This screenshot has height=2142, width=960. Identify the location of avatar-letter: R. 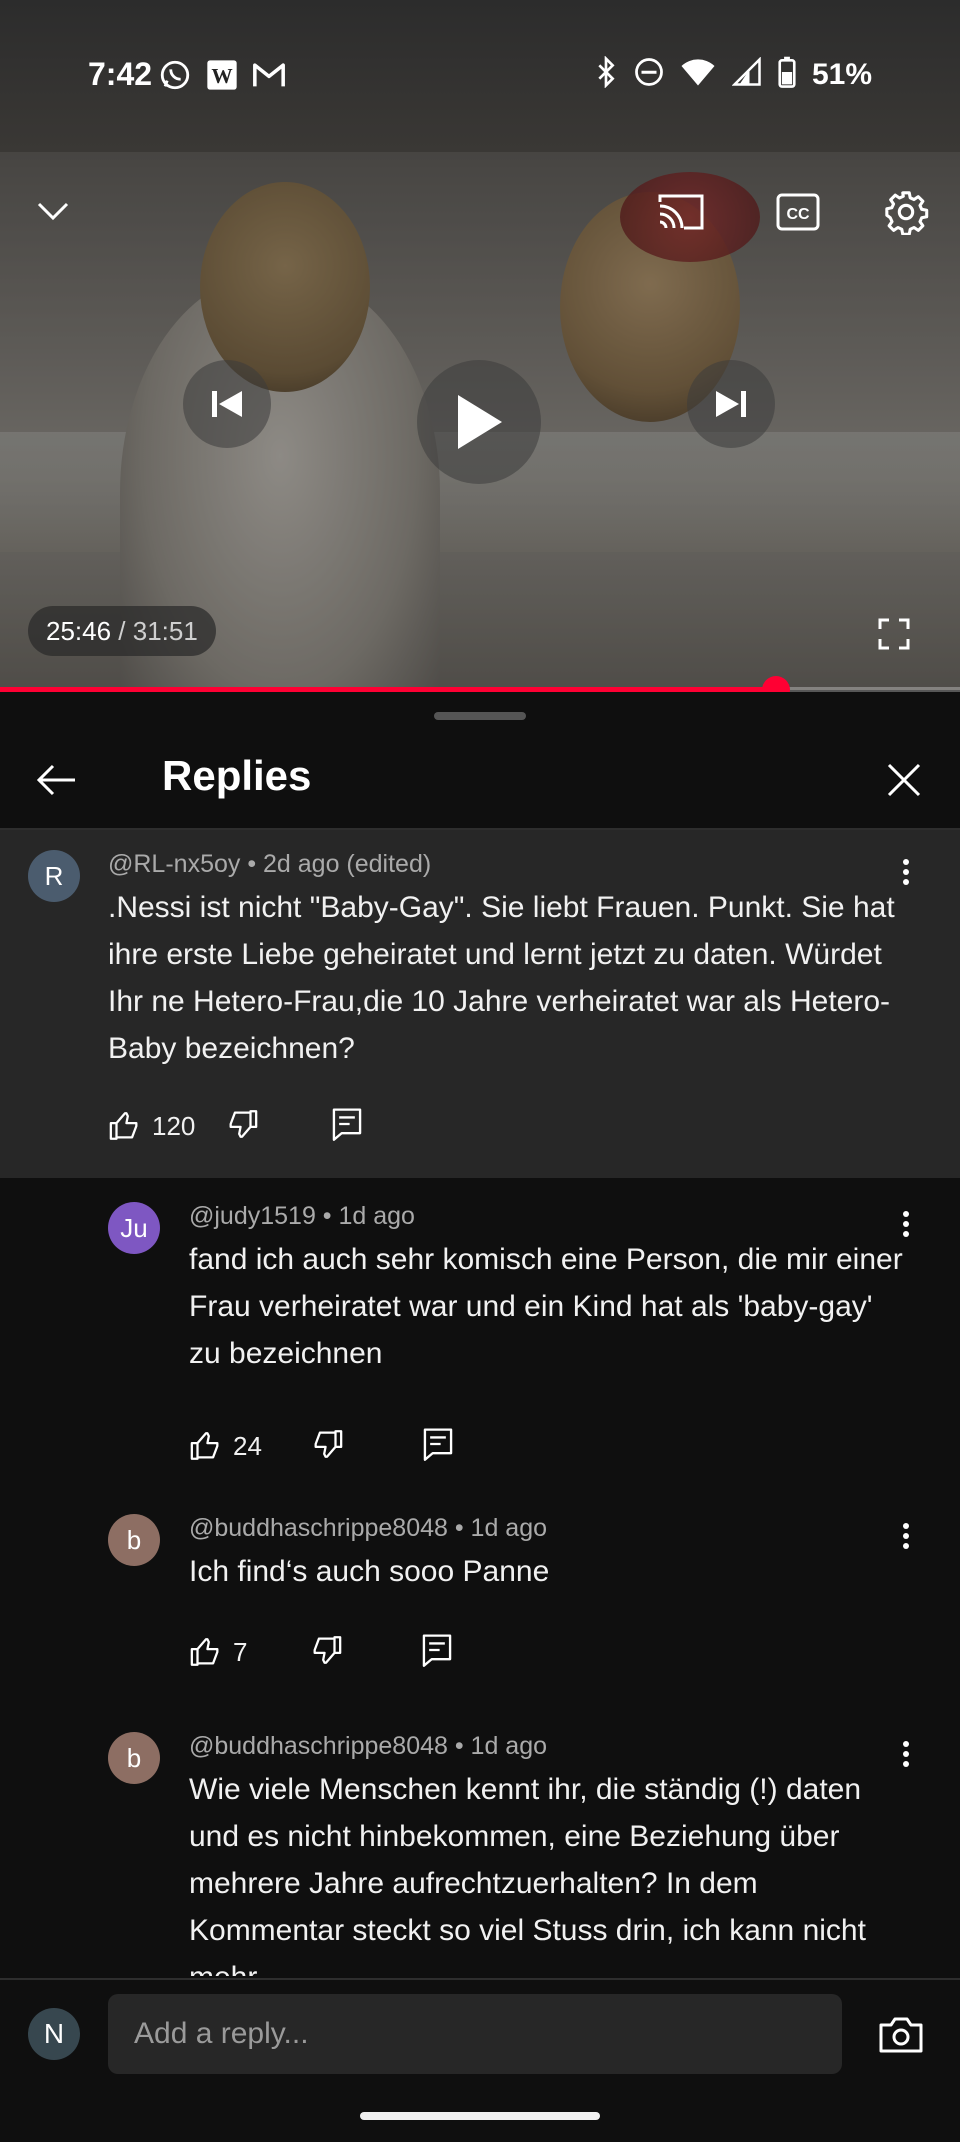
(54, 875).